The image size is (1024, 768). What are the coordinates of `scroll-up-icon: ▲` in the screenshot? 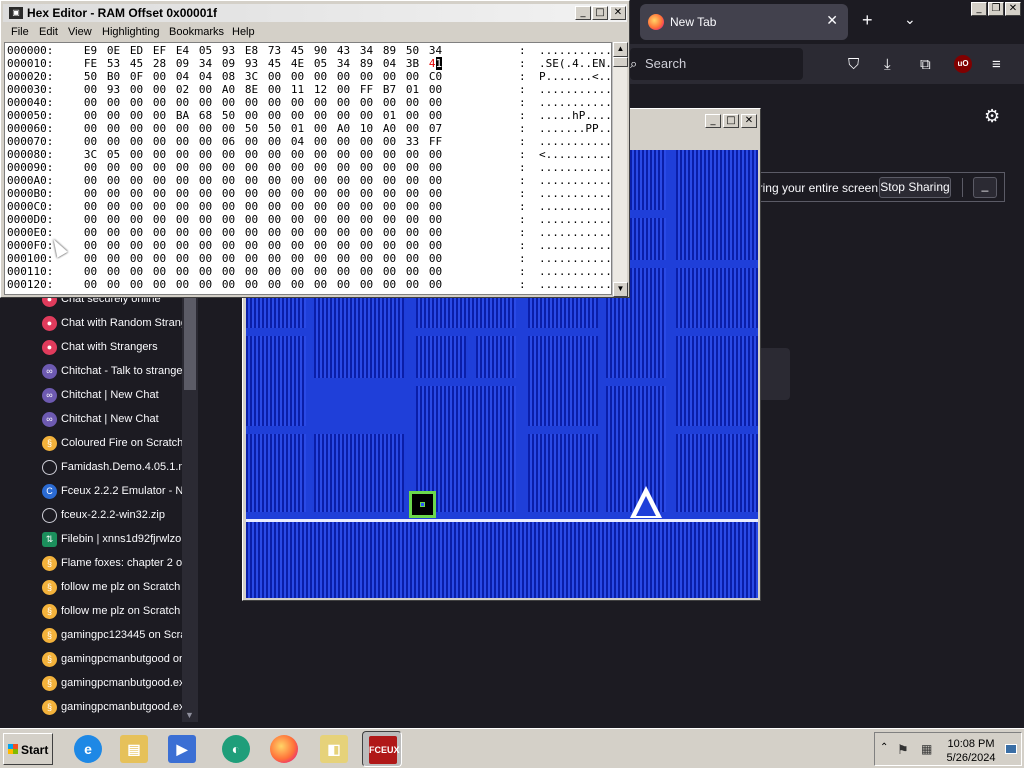 It's located at (620, 49).